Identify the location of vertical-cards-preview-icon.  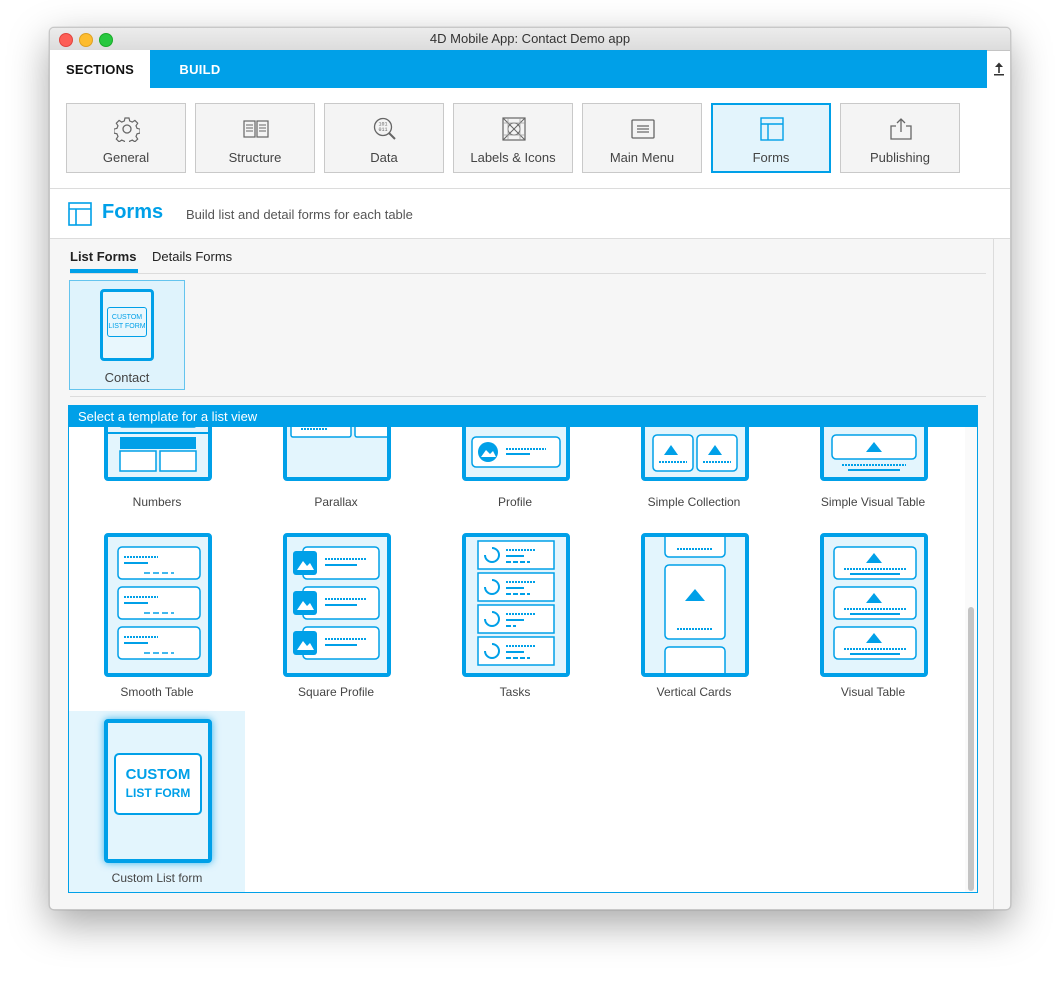
(695, 605).